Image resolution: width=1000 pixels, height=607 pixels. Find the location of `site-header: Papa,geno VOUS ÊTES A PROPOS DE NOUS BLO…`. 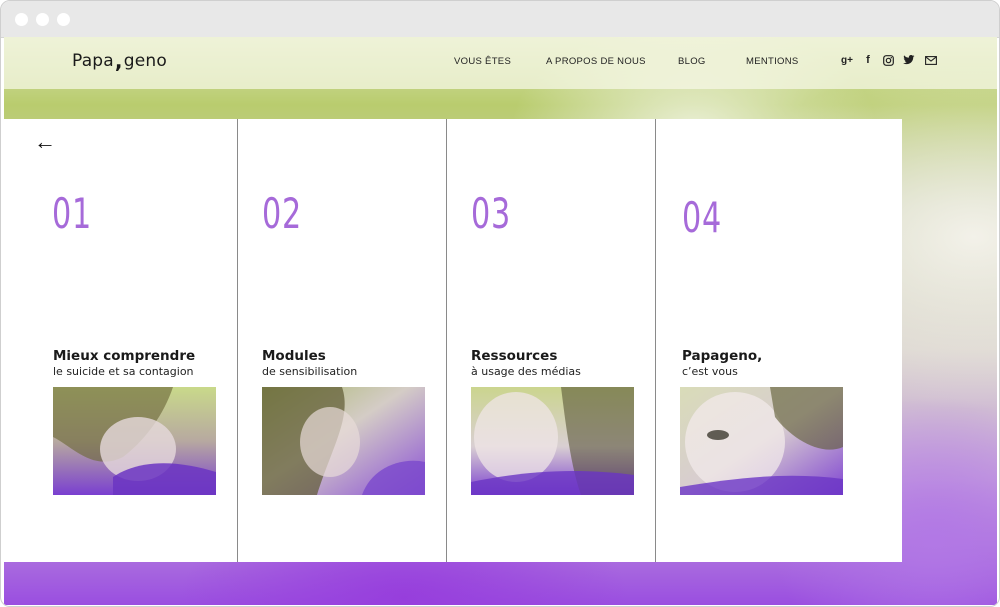

site-header: Papa,geno VOUS ÊTES A PROPOS DE NOUS BLO… is located at coordinates (500, 63).